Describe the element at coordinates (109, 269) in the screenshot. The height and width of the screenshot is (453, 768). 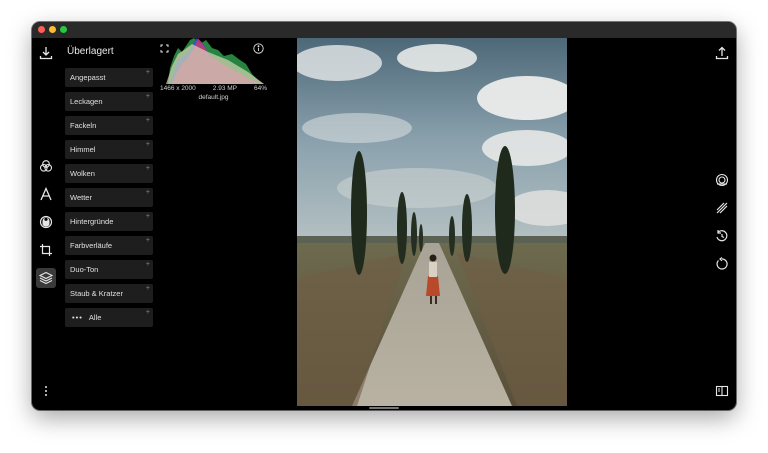
I see `filter-item-duo-ton: Duo-Ton +` at that location.